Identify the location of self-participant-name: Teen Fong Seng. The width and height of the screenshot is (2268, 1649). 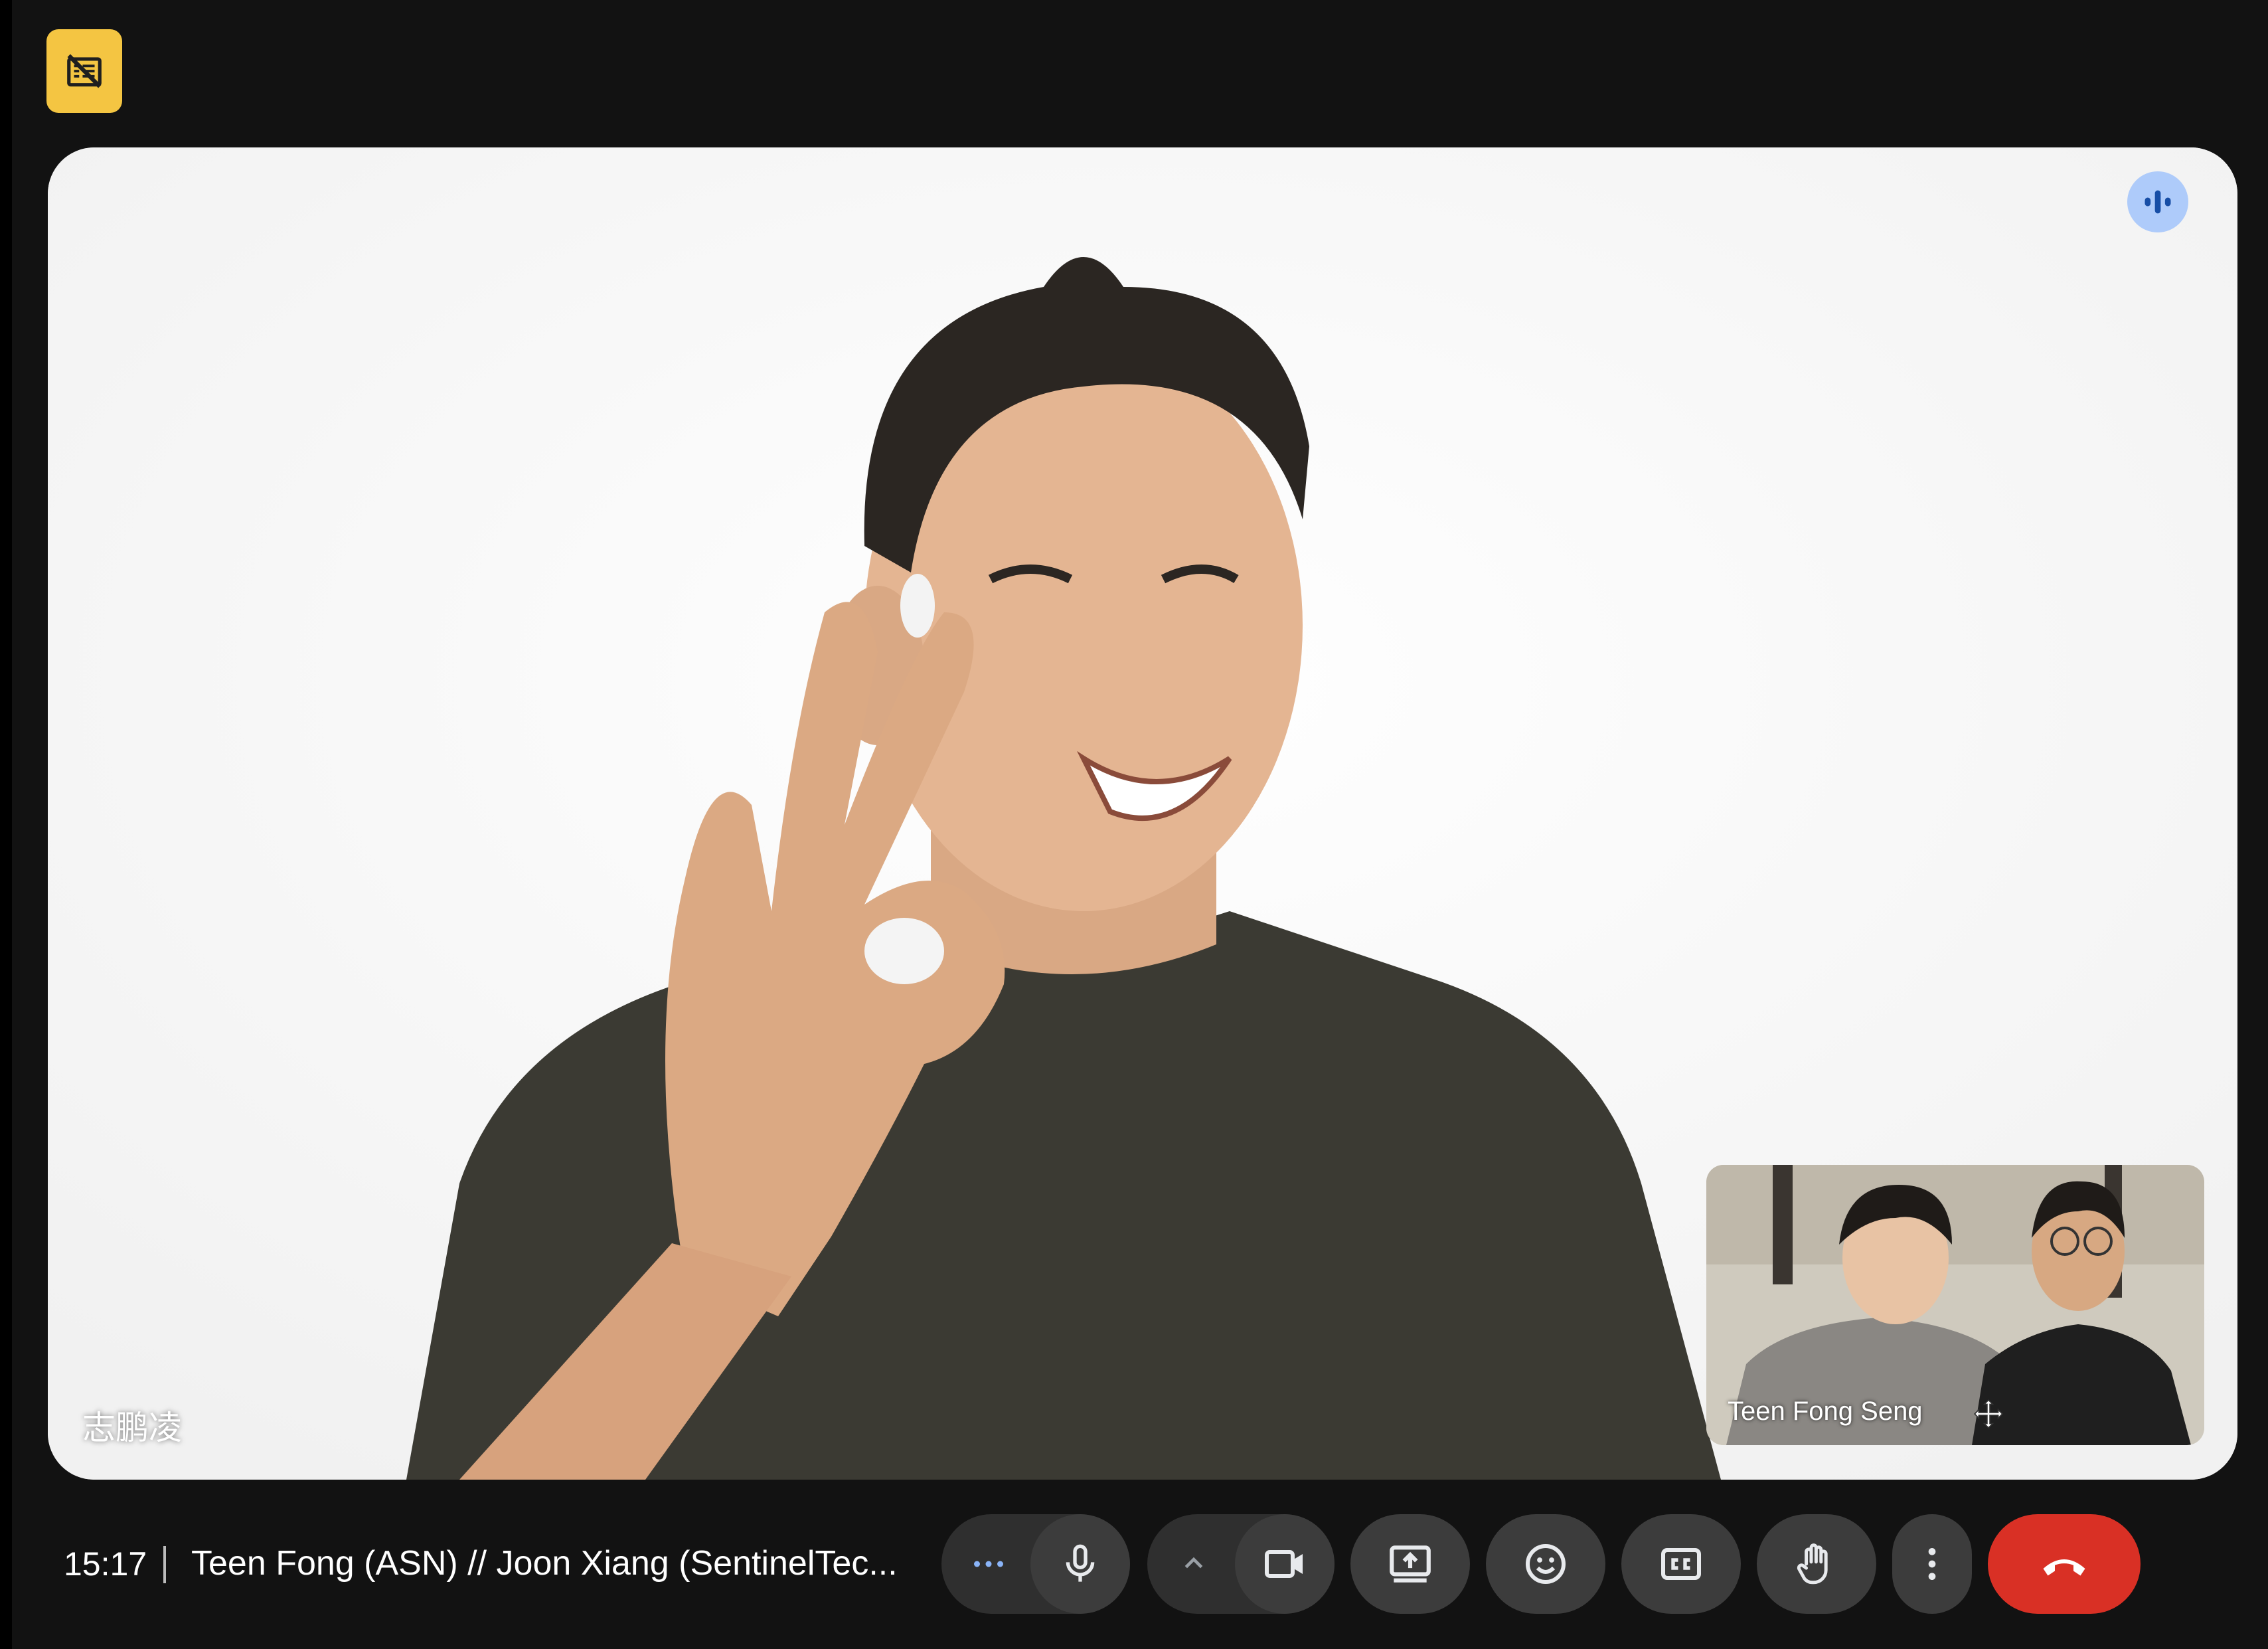
(1825, 1411).